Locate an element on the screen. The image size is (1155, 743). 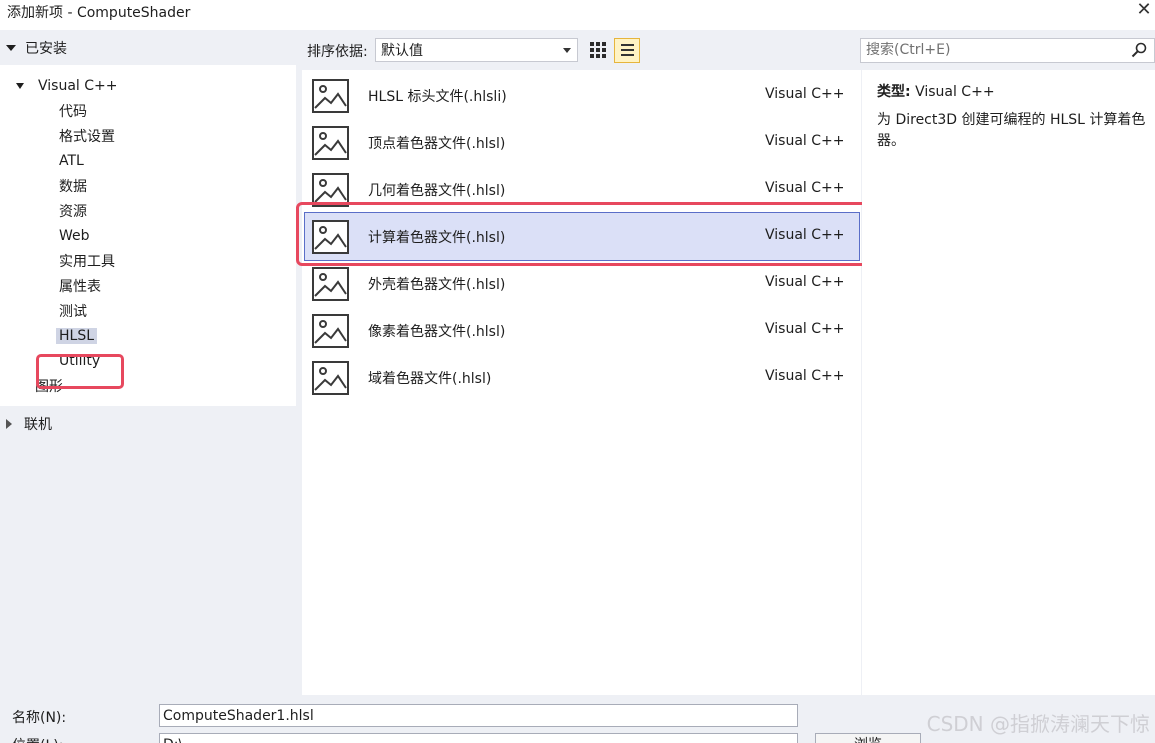
browse-button: 浏览 is located at coordinates (868, 738).